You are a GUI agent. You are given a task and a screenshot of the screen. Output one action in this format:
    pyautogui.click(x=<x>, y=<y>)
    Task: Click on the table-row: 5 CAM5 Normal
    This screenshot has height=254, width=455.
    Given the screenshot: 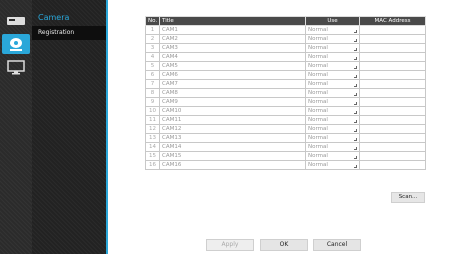 What is the action you would take?
    pyautogui.click(x=285, y=66)
    